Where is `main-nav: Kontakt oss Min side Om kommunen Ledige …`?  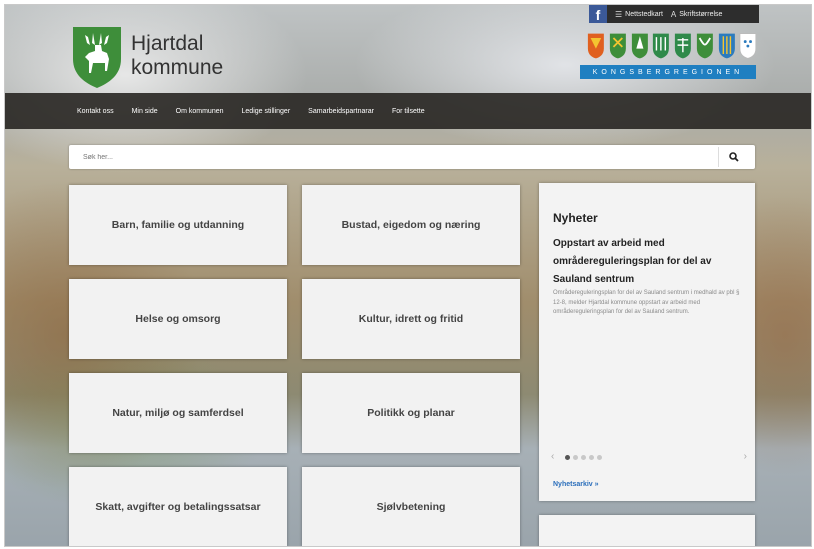
main-nav: Kontakt oss Min side Om kommunen Ledige … is located at coordinates (408, 111).